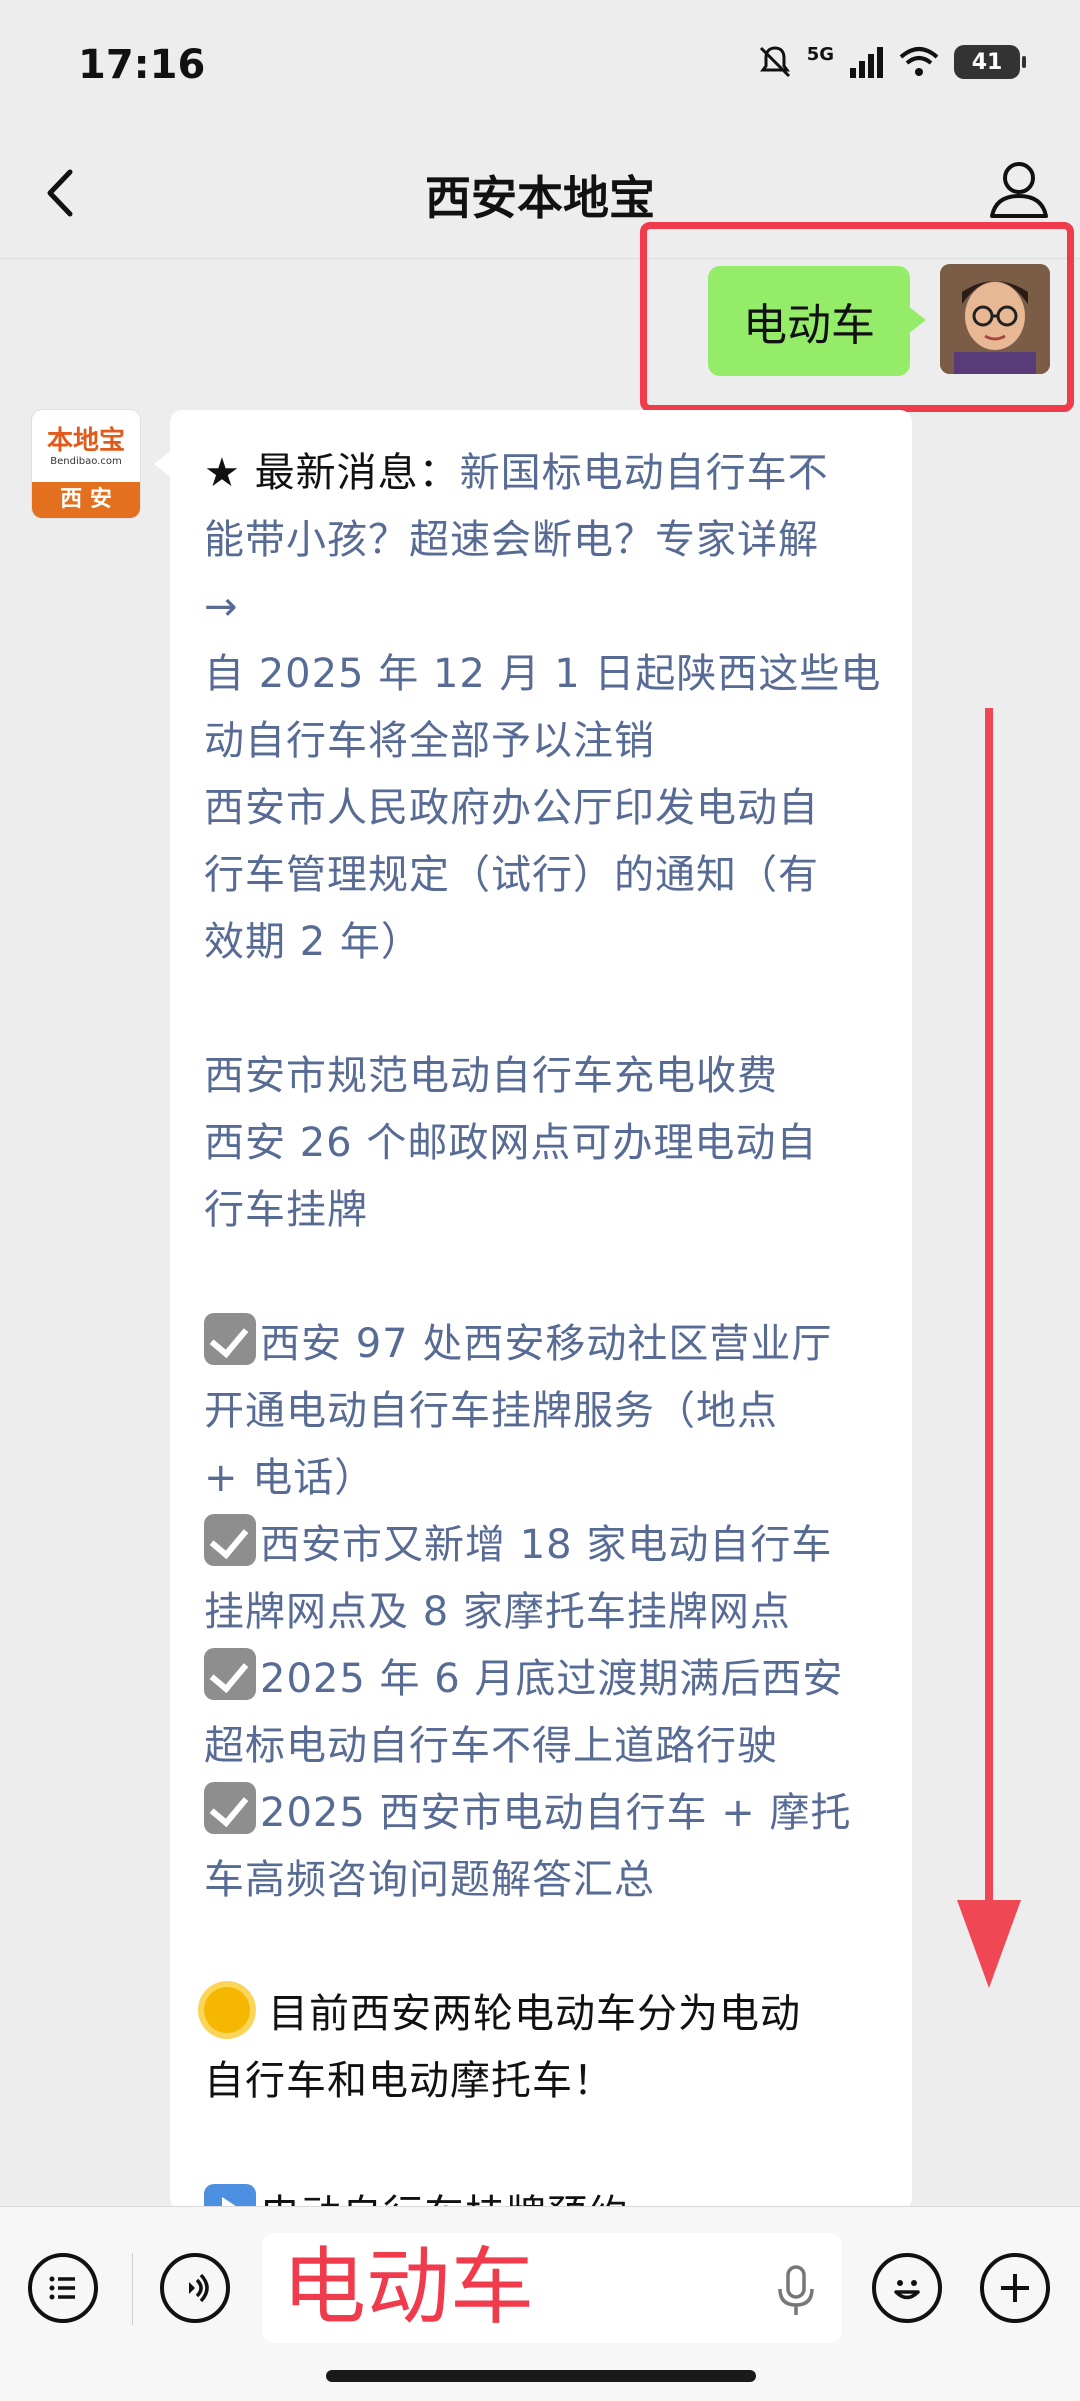 This screenshot has width=1080, height=2401. I want to click on voice-icon, so click(199, 2288).